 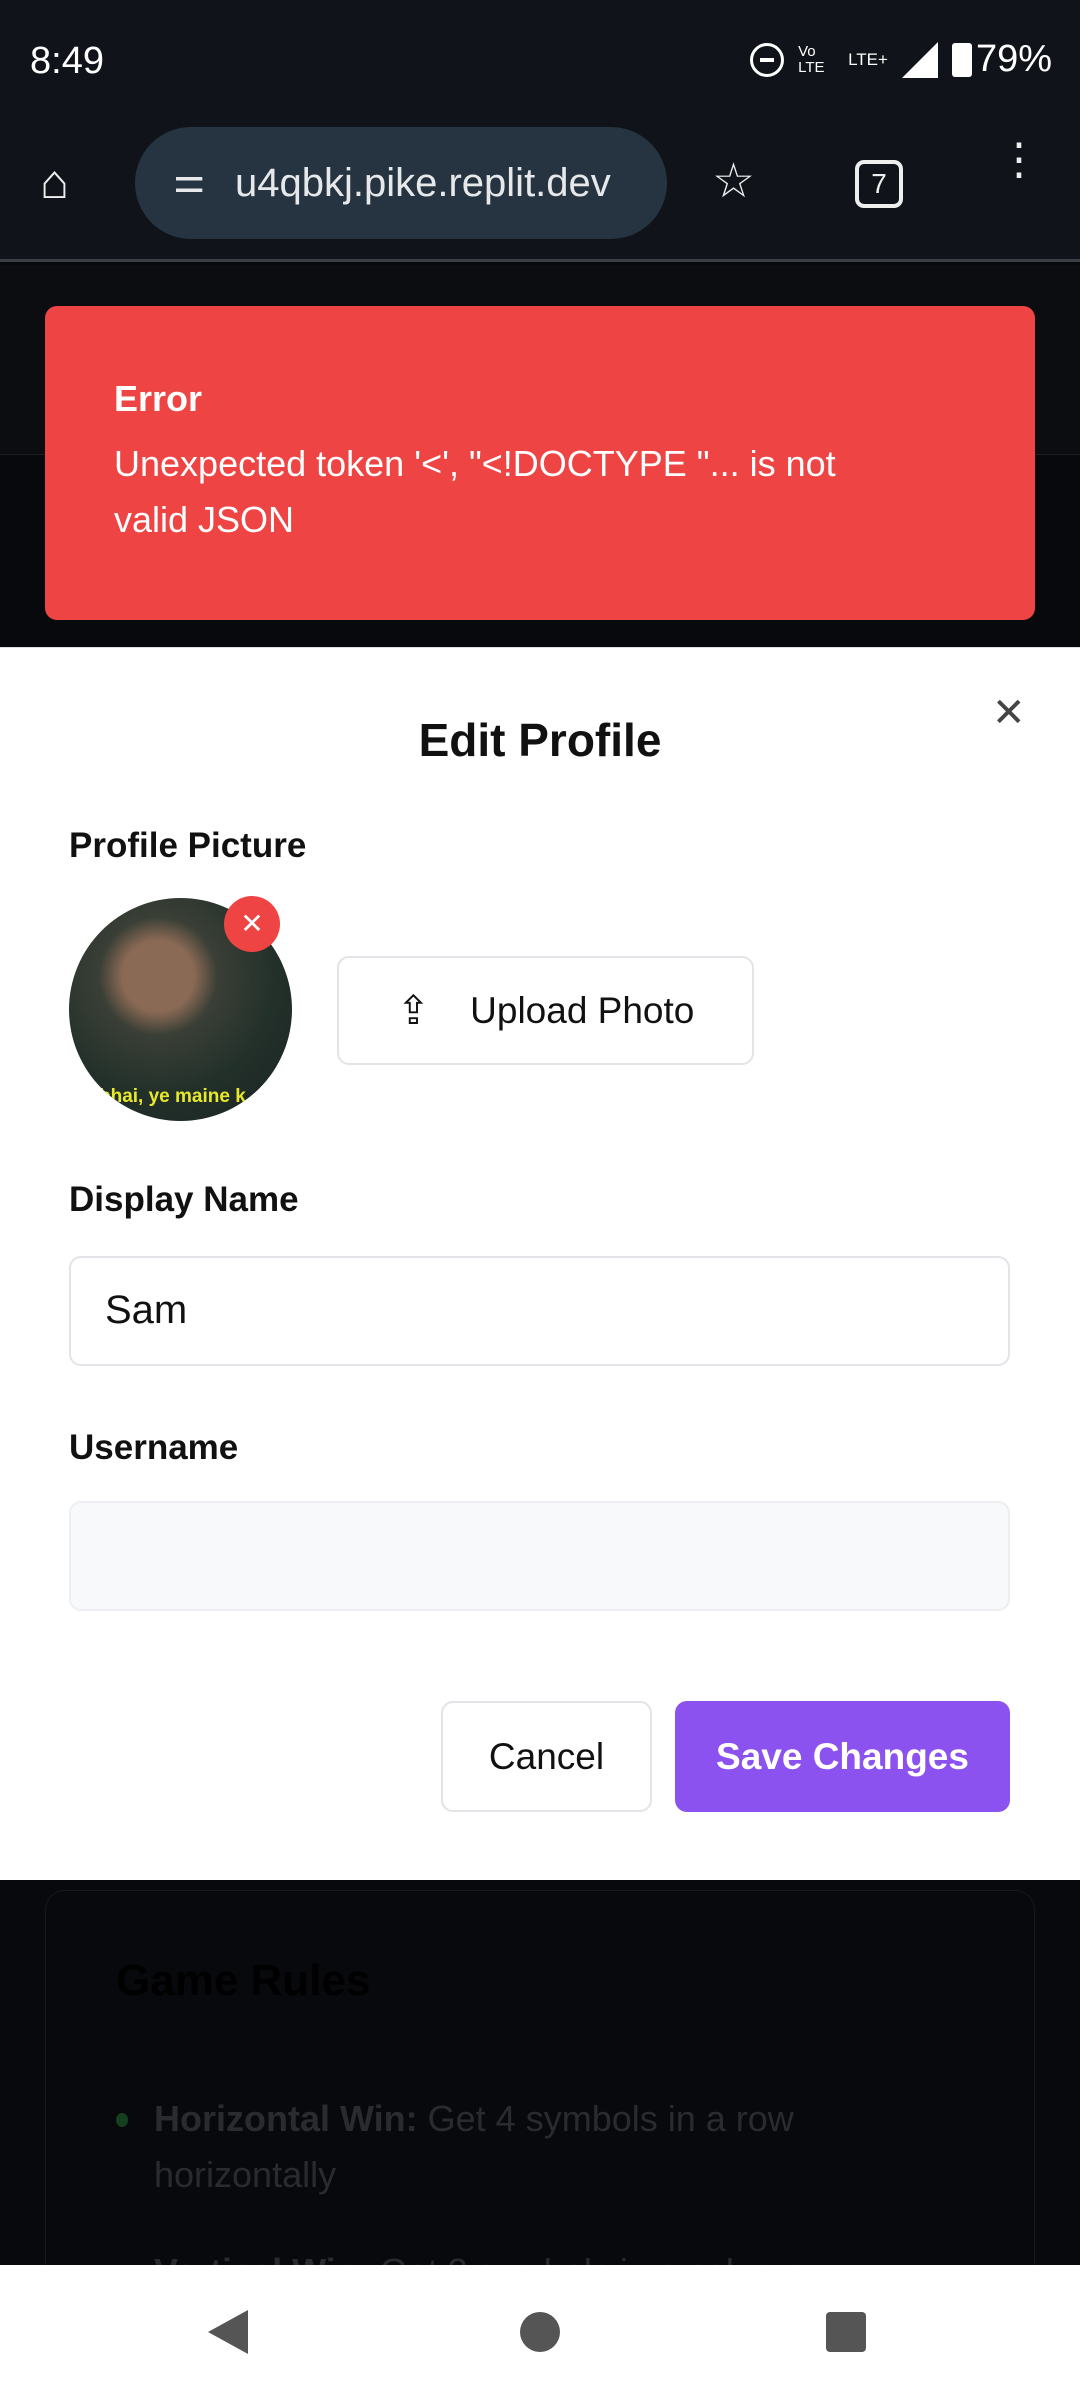 What do you see at coordinates (67, 61) in the screenshot?
I see `clock: 8:49` at bounding box center [67, 61].